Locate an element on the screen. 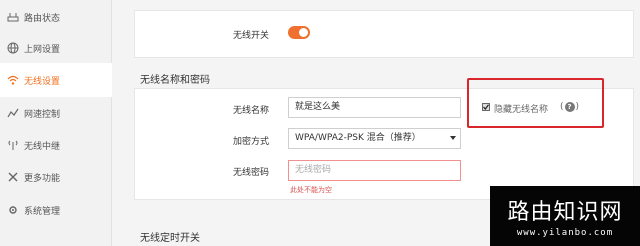  gear-icon is located at coordinates (13, 210).